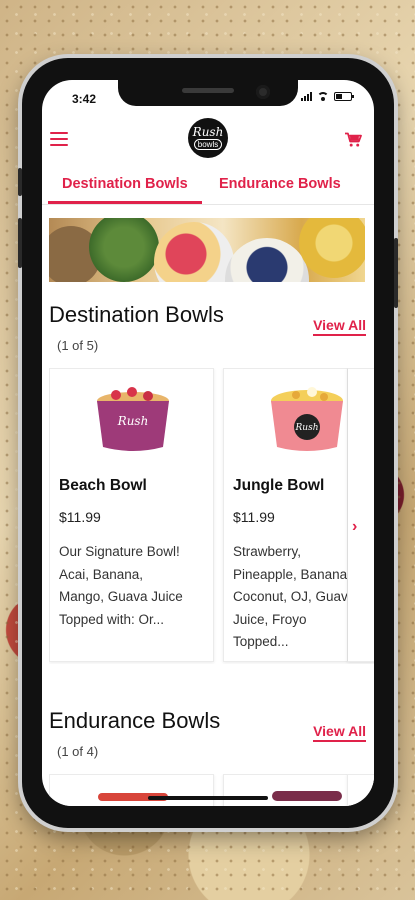  What do you see at coordinates (208, 144) in the screenshot?
I see `logo-text-line2: bowls` at bounding box center [208, 144].